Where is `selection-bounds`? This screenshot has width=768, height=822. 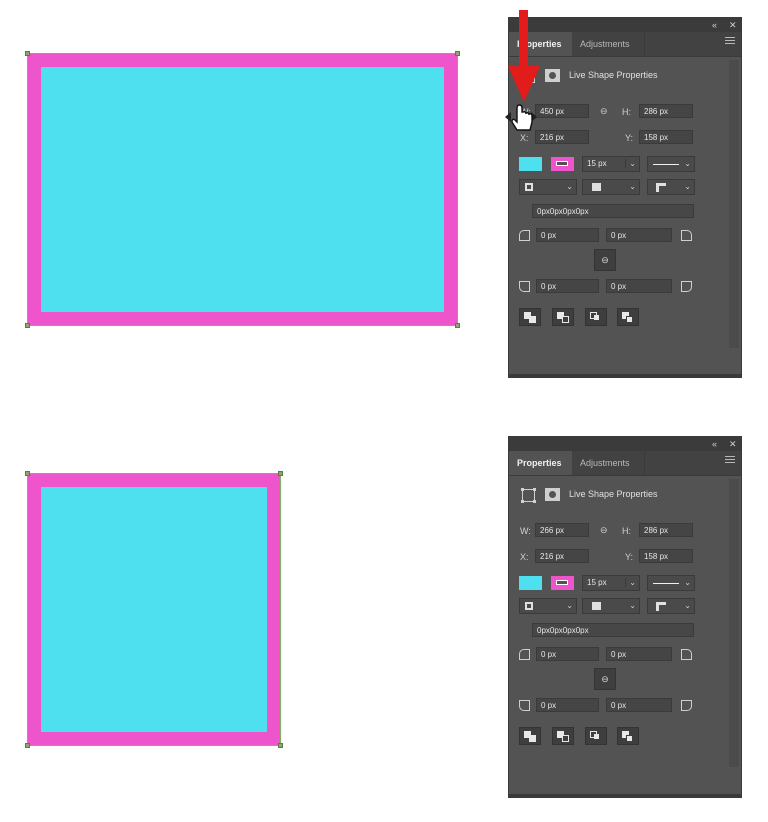 selection-bounds is located at coordinates (154, 609).